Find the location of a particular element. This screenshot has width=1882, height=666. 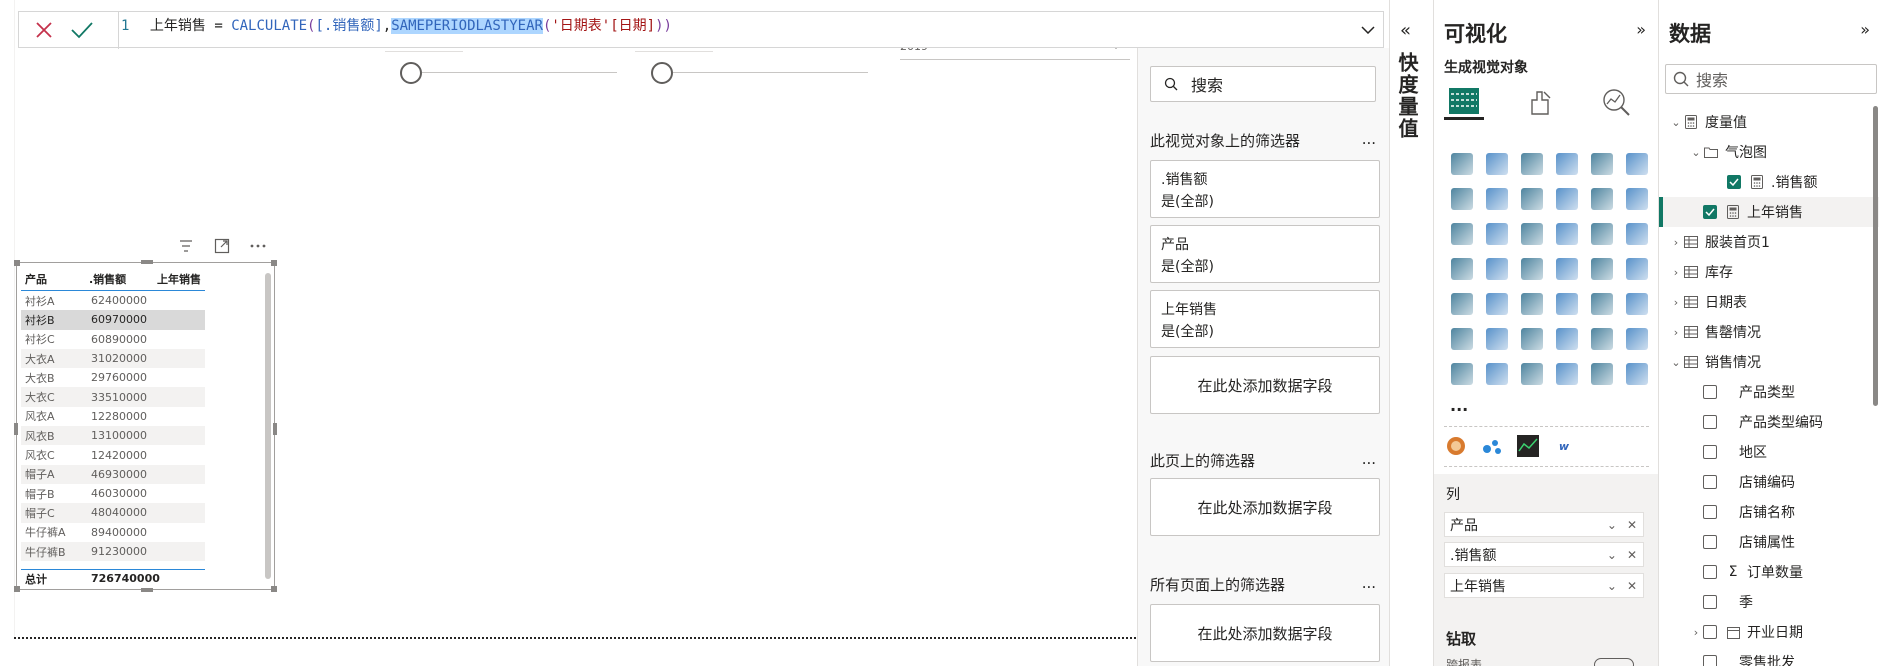

expand-formula-button is located at coordinates (1368, 30).